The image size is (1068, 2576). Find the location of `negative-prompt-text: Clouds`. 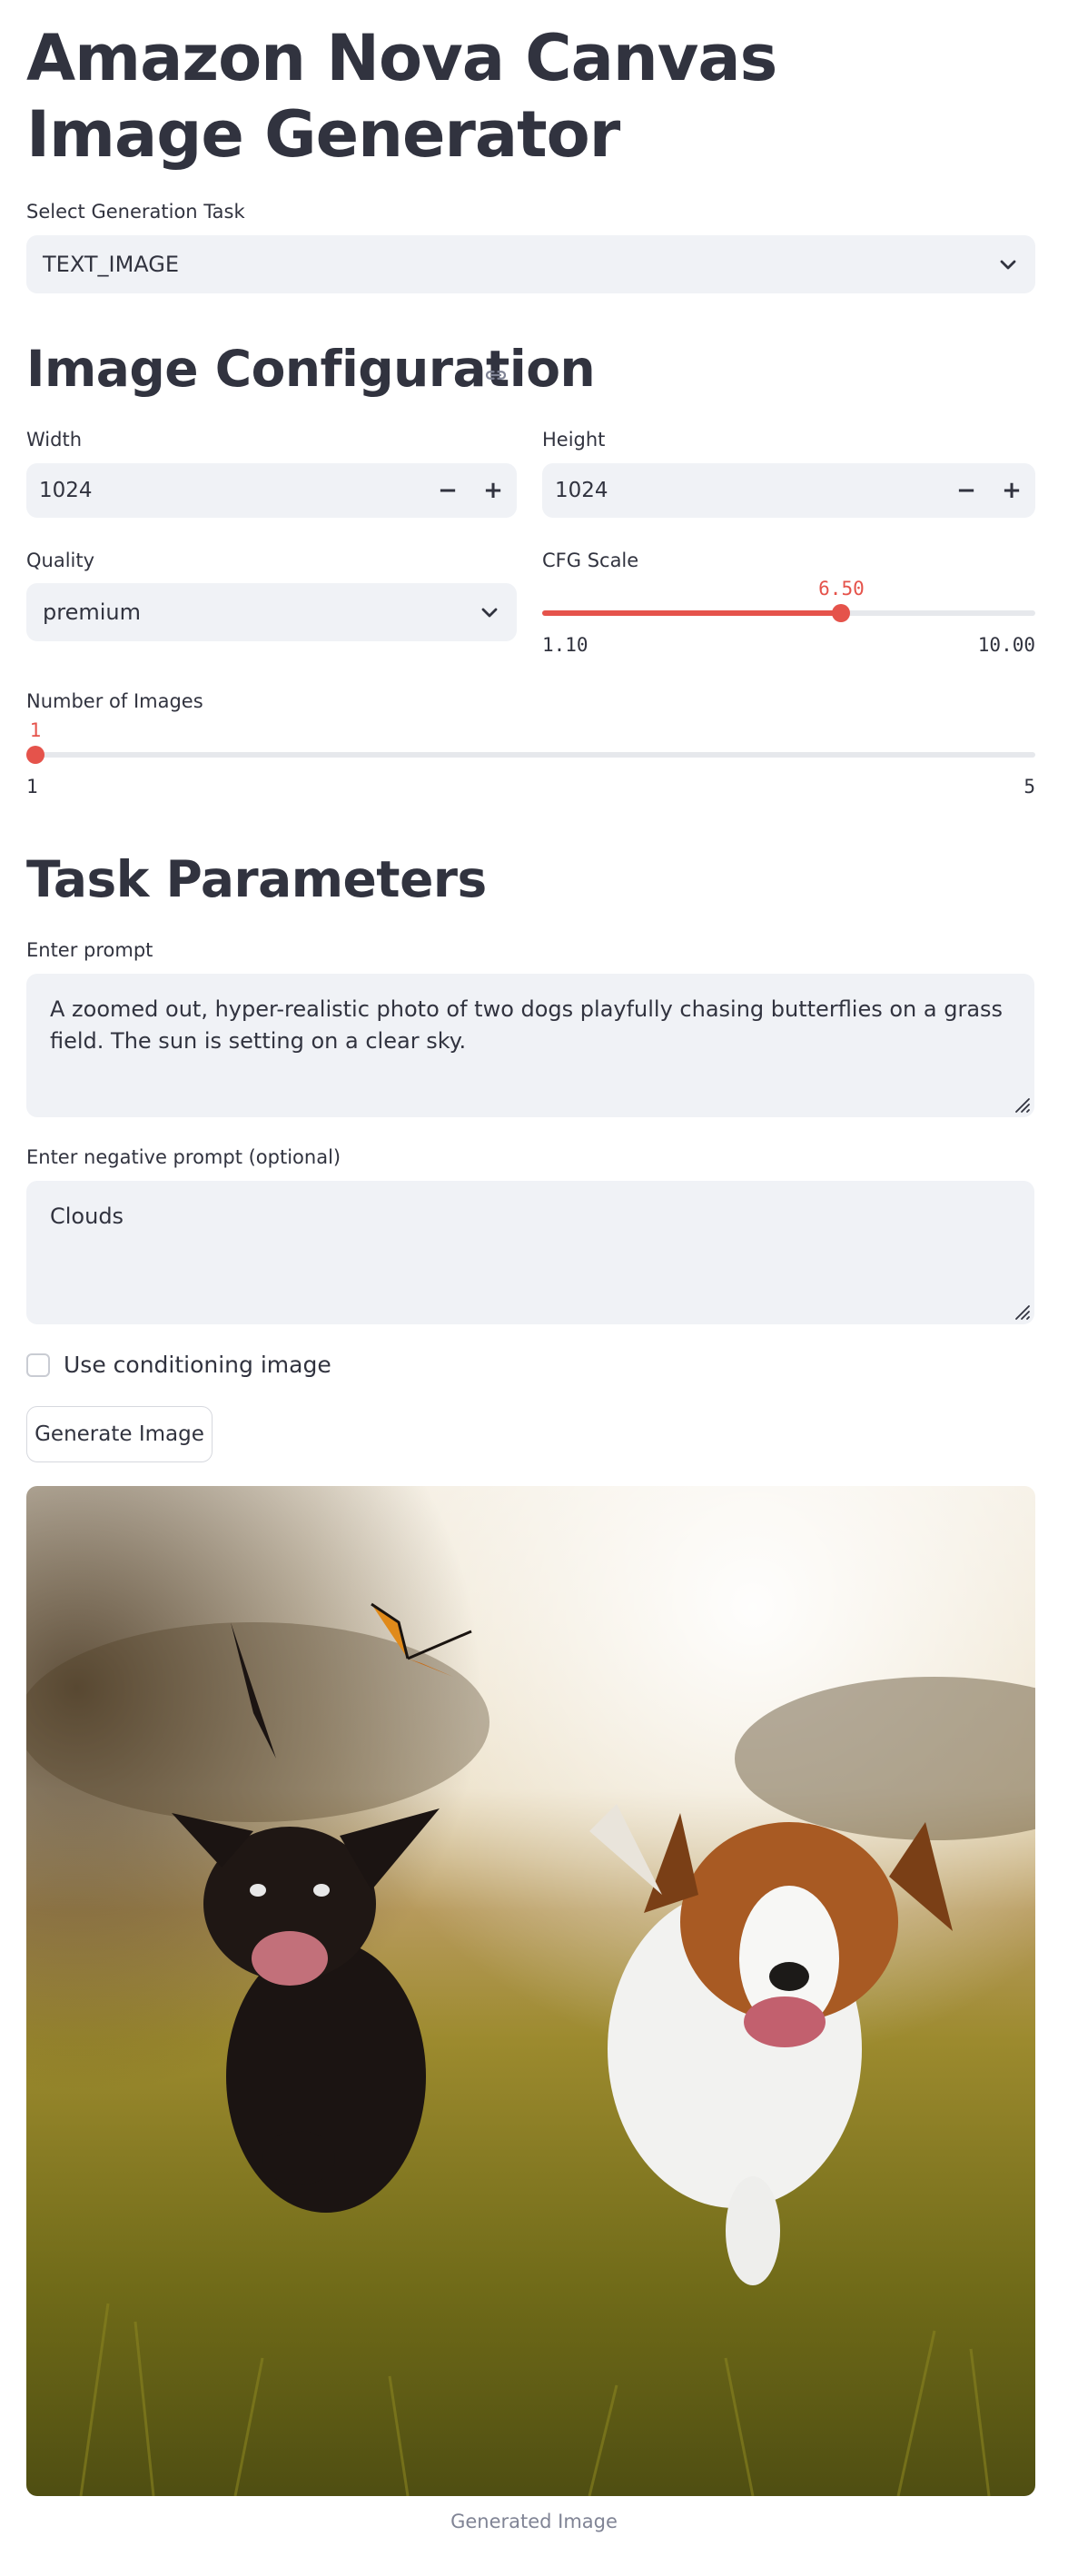

negative-prompt-text: Clouds is located at coordinates (87, 1216).